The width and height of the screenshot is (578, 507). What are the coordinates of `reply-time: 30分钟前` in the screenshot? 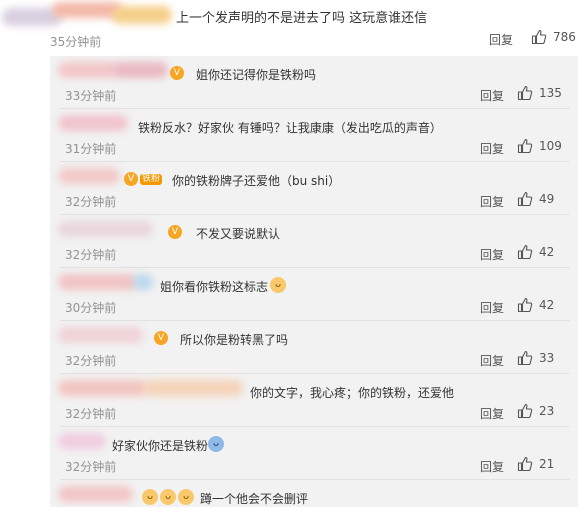 It's located at (91, 308).